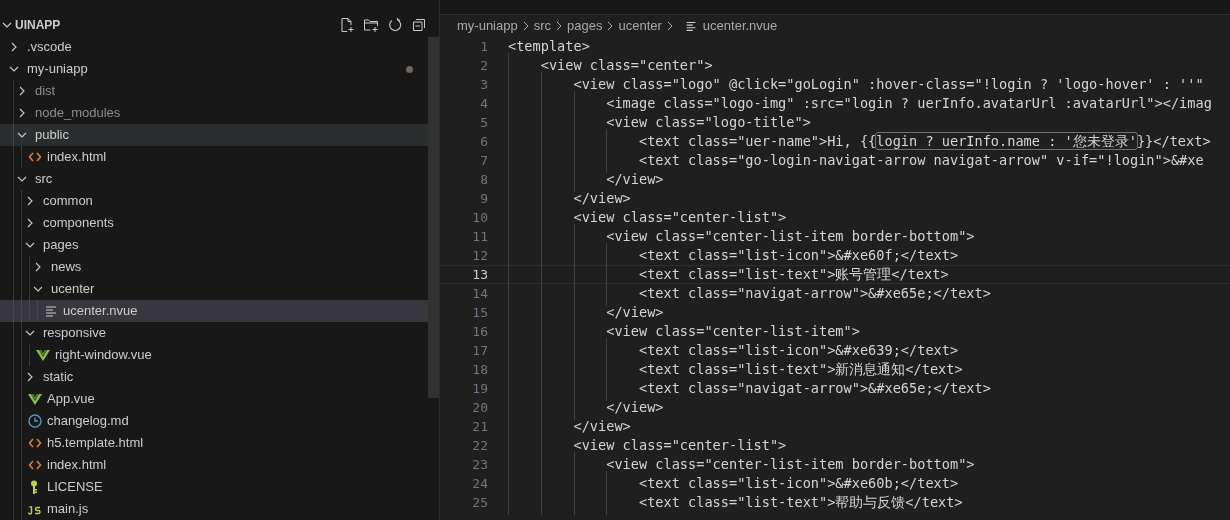 The image size is (1230, 520). I want to click on tree-item-label: LICENSE, so click(75, 487).